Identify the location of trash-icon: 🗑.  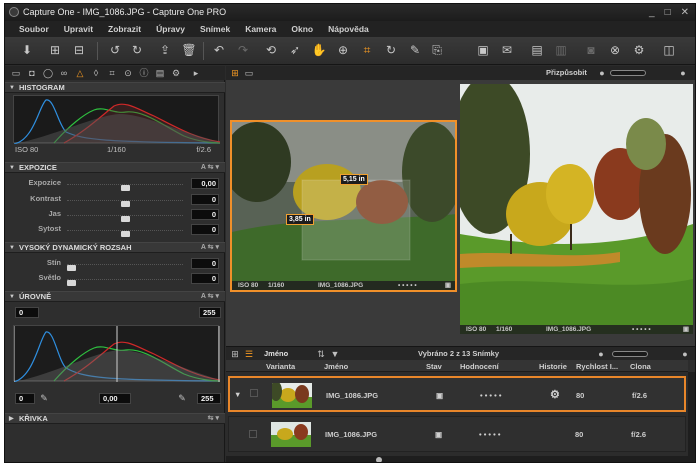
(189, 50).